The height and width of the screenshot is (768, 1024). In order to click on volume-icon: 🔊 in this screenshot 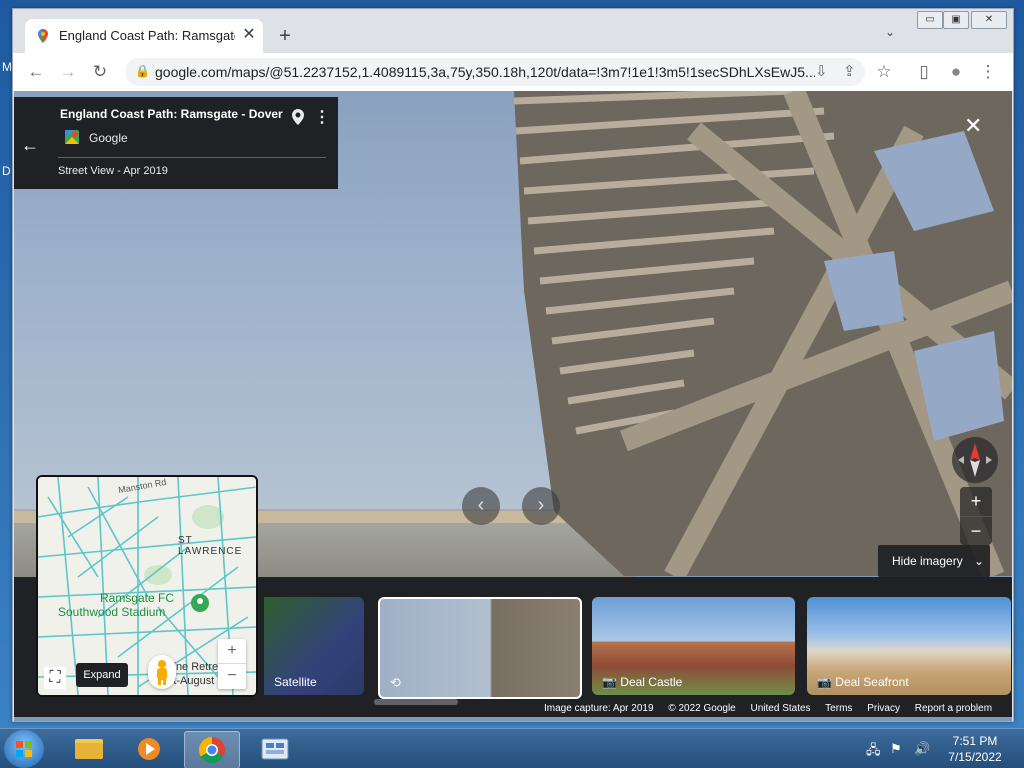, I will do `click(922, 749)`.